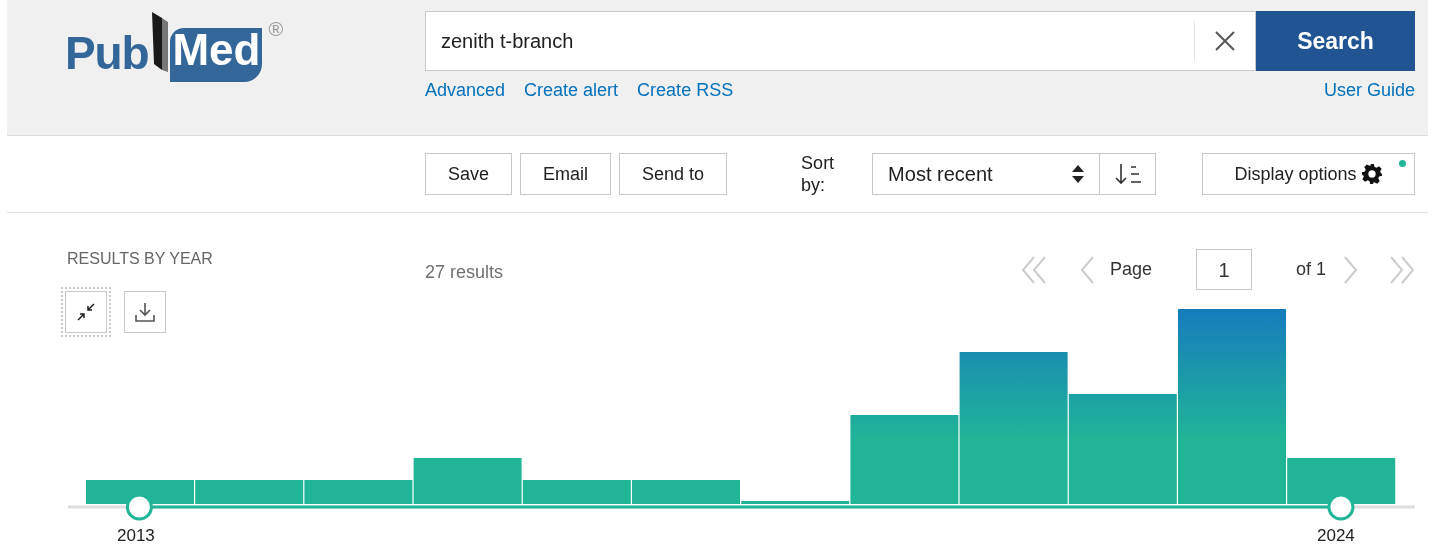 This screenshot has width=1435, height=547. Describe the element at coordinates (1369, 90) in the screenshot. I see `user-guide-link: User Guide` at that location.